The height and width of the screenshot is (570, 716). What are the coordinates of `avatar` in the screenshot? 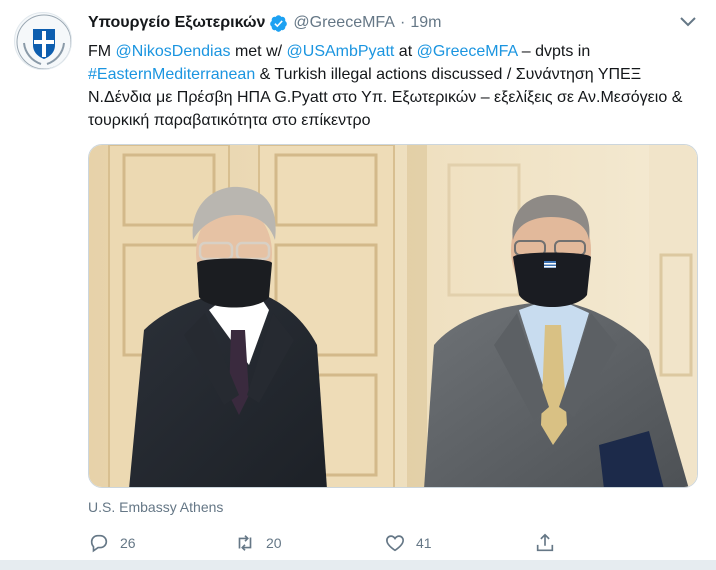 It's located at (43, 41).